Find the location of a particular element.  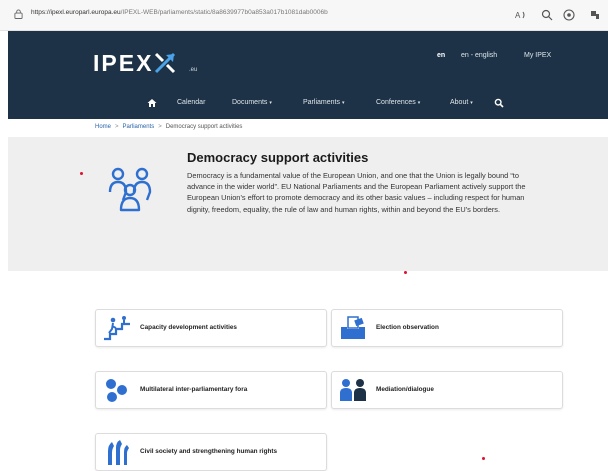

nav-conferences: Conferences ▾ is located at coordinates (398, 105).